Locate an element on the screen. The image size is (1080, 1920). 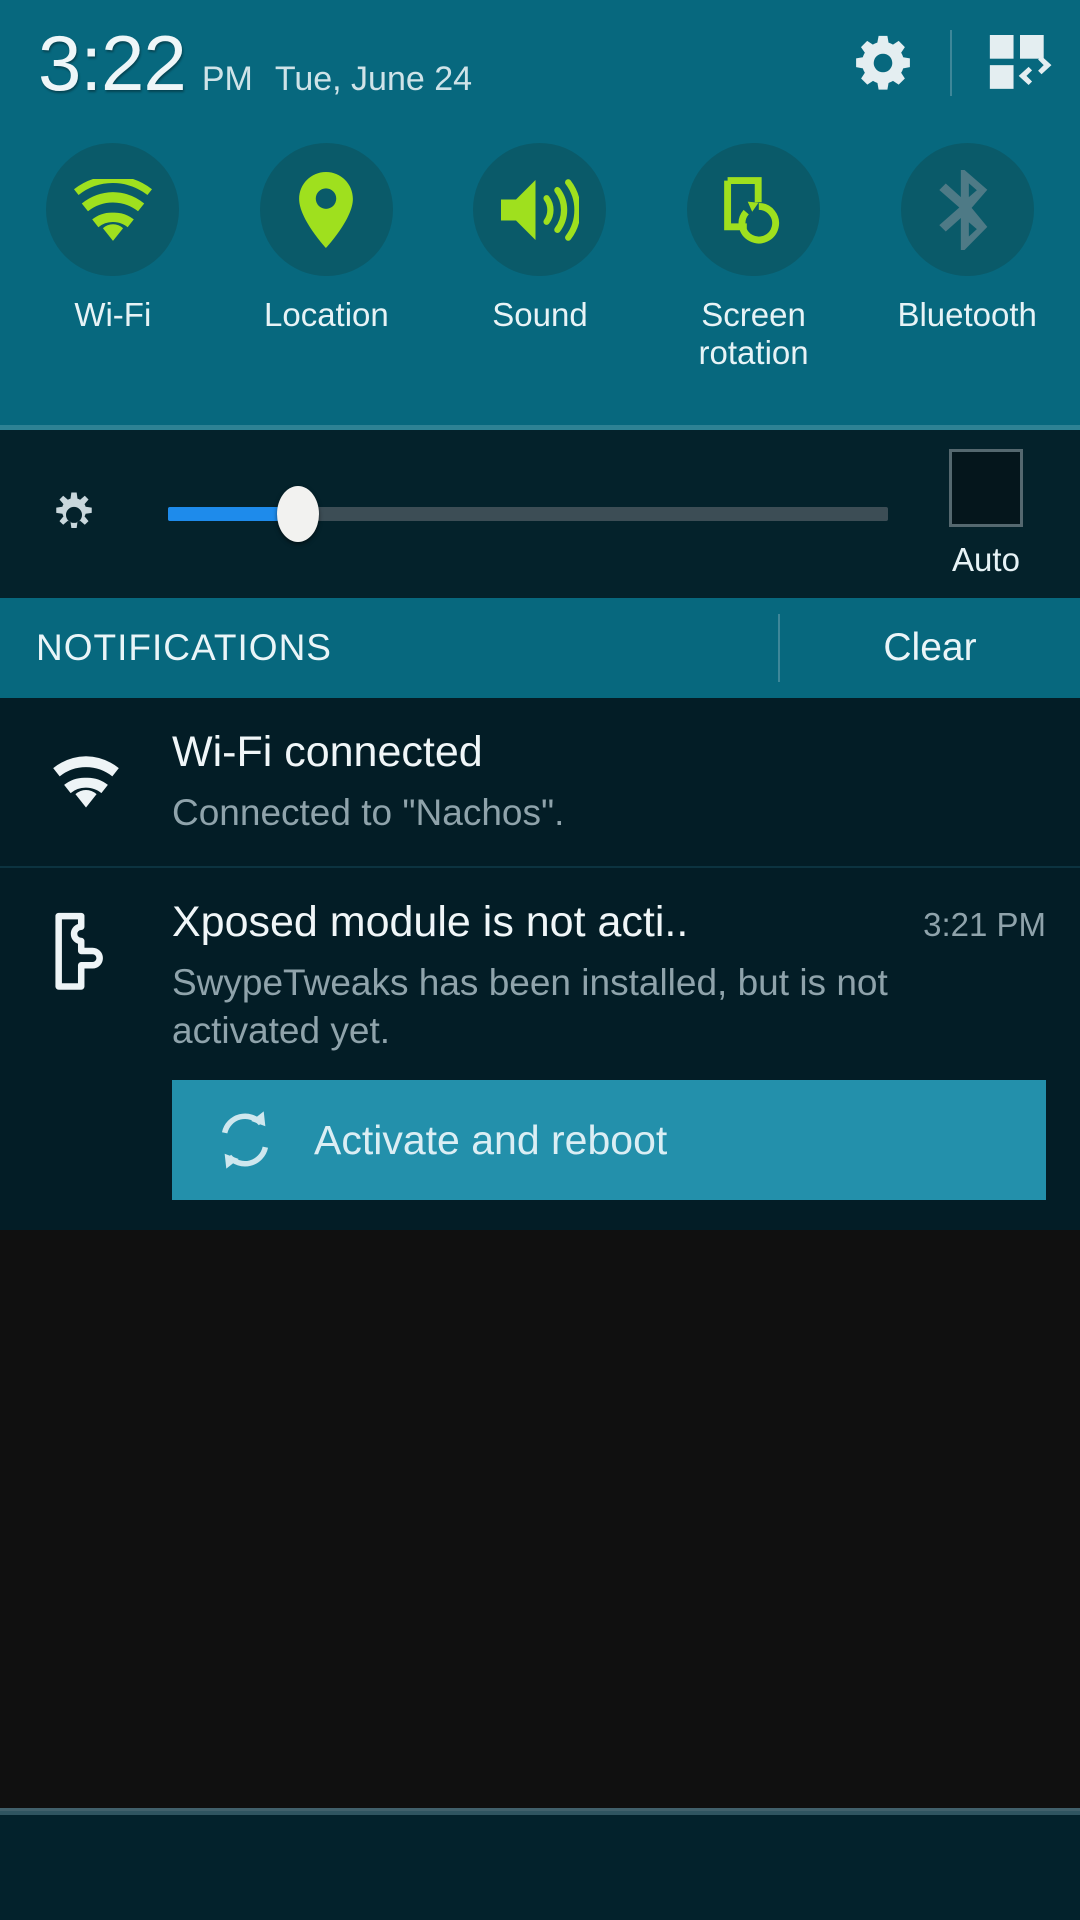
sync-reboot-icon is located at coordinates (245, 1140).